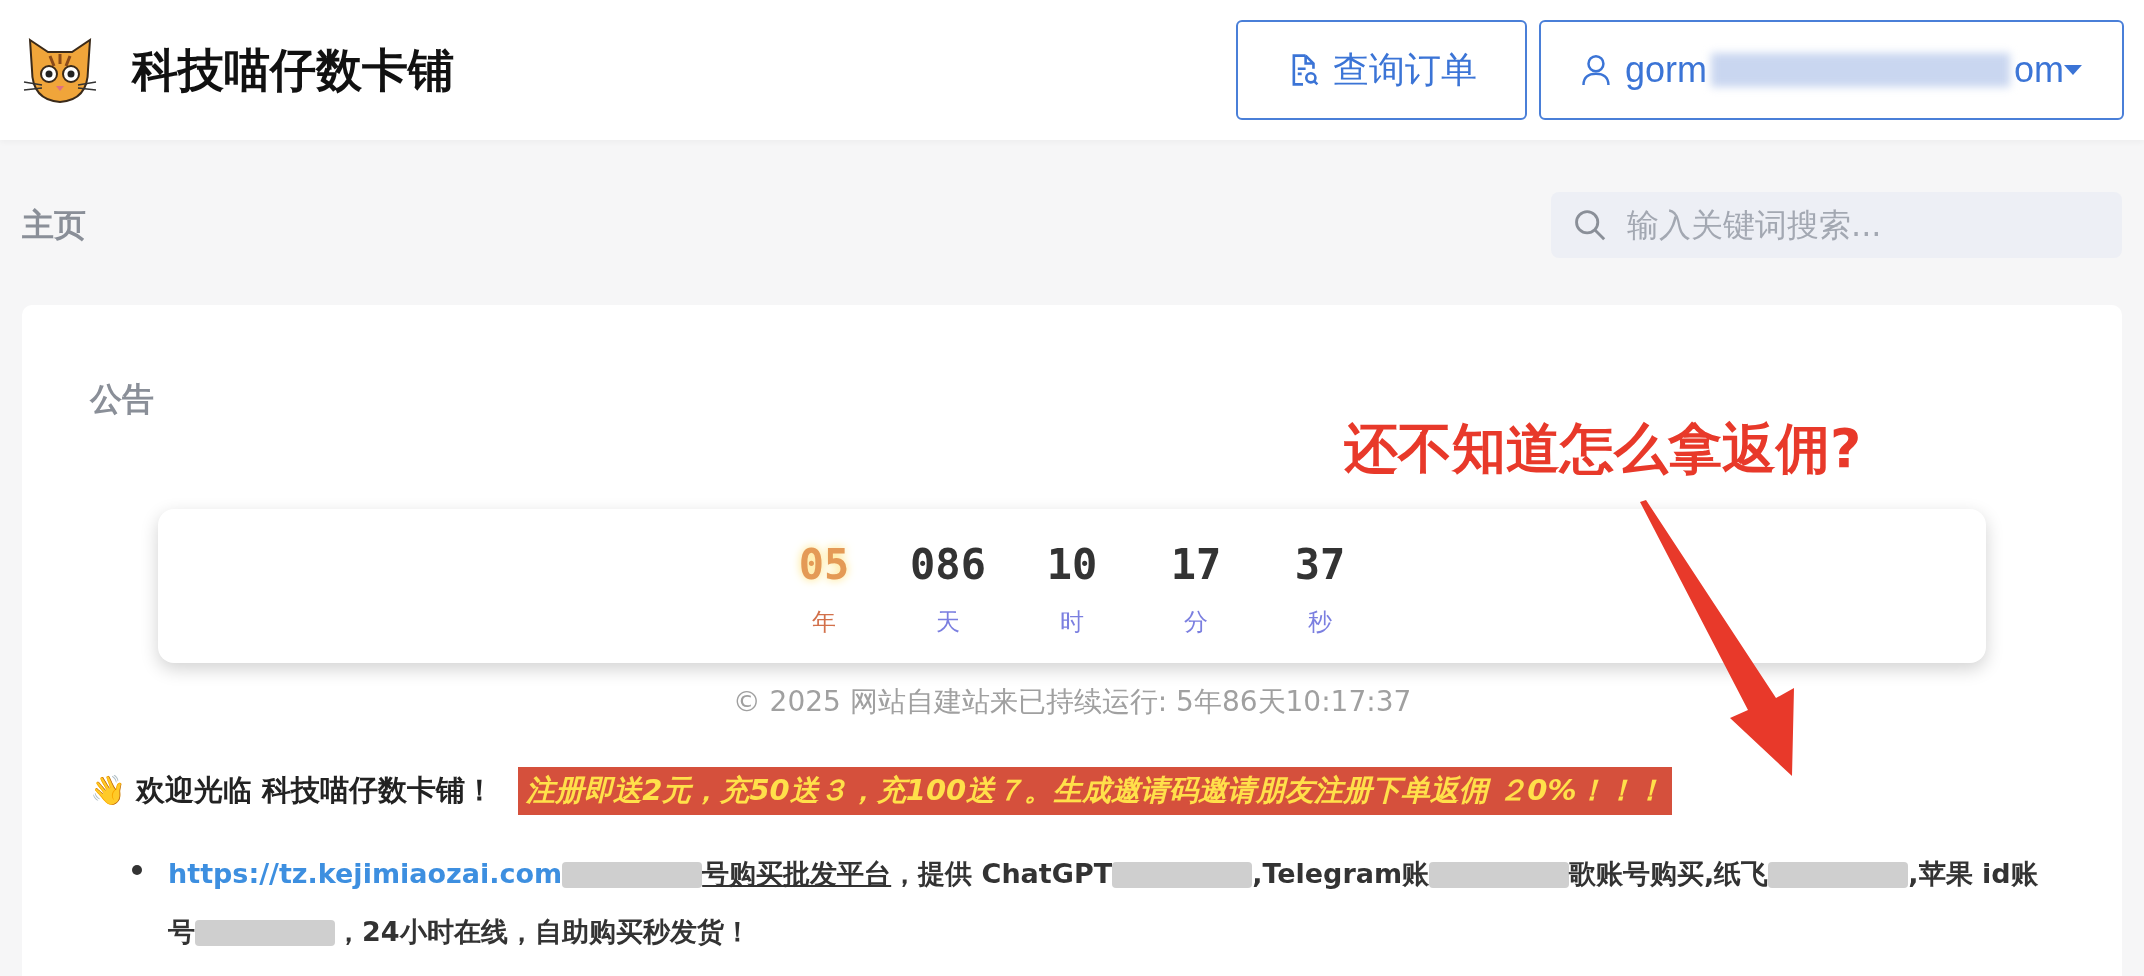 This screenshot has height=976, width=2144. I want to click on countdown-value: 086, so click(948, 564).